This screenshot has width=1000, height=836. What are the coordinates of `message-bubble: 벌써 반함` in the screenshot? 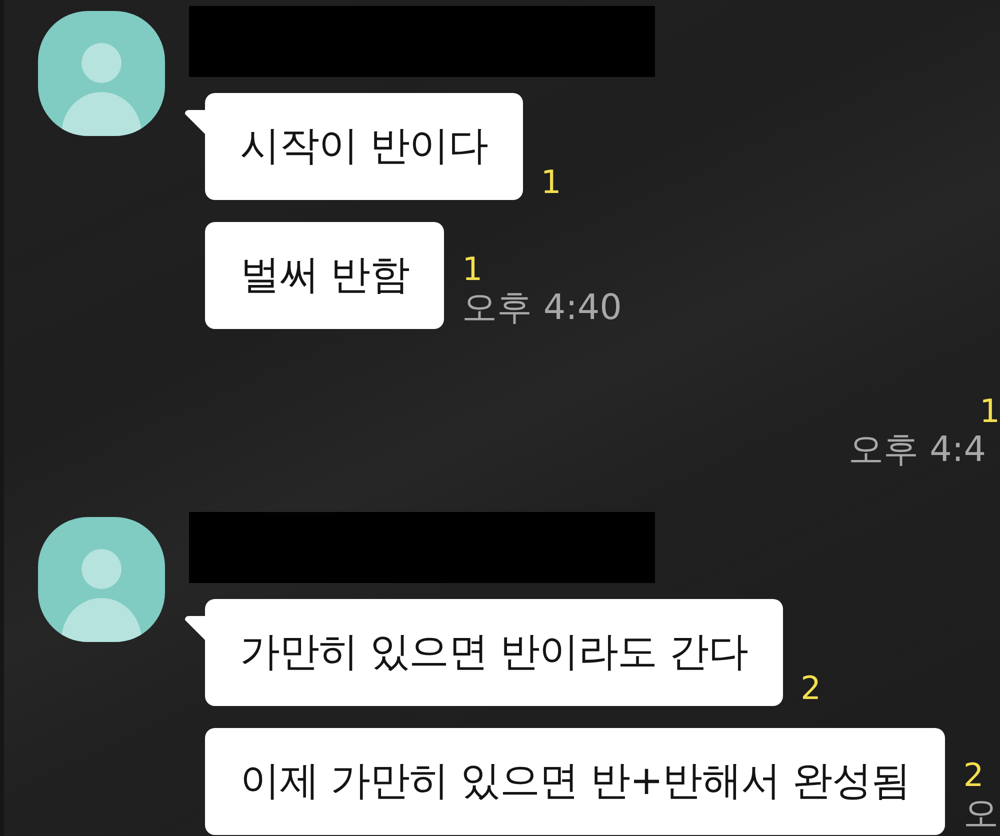 It's located at (324, 275).